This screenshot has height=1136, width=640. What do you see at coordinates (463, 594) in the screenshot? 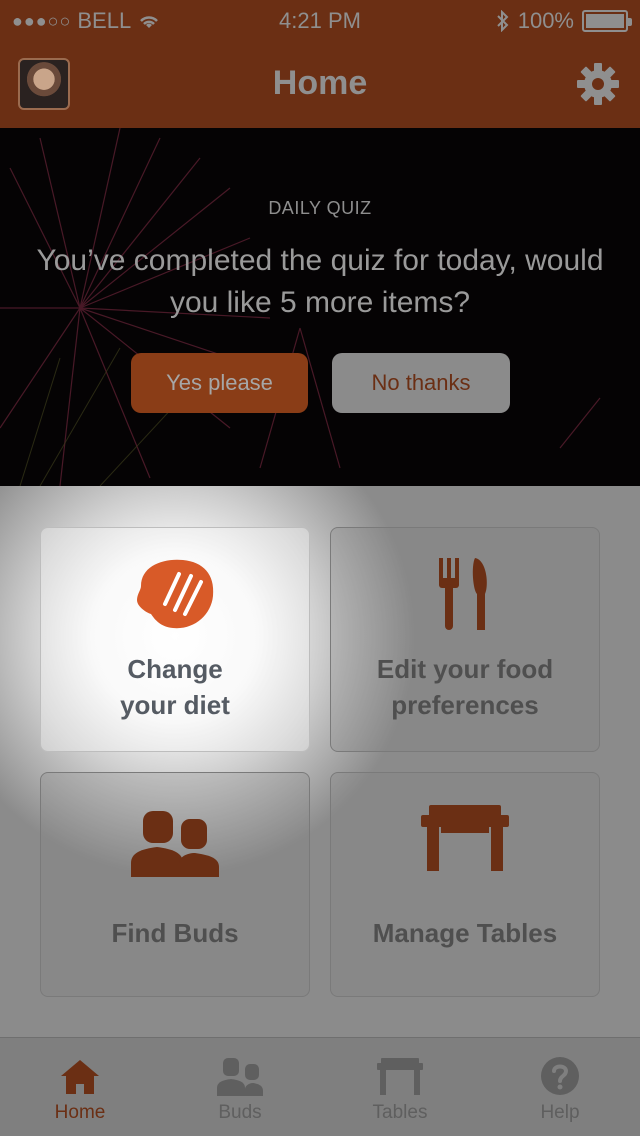
I see `fork-knife-icon` at bounding box center [463, 594].